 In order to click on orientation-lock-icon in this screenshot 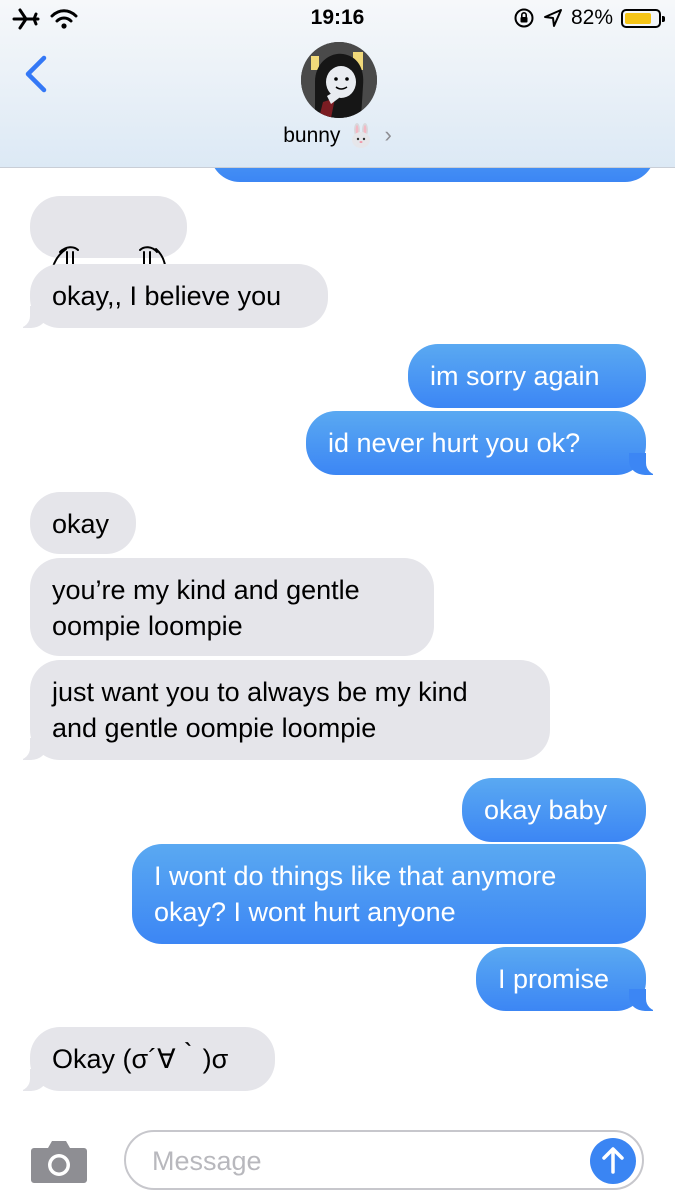, I will do `click(524, 18)`.